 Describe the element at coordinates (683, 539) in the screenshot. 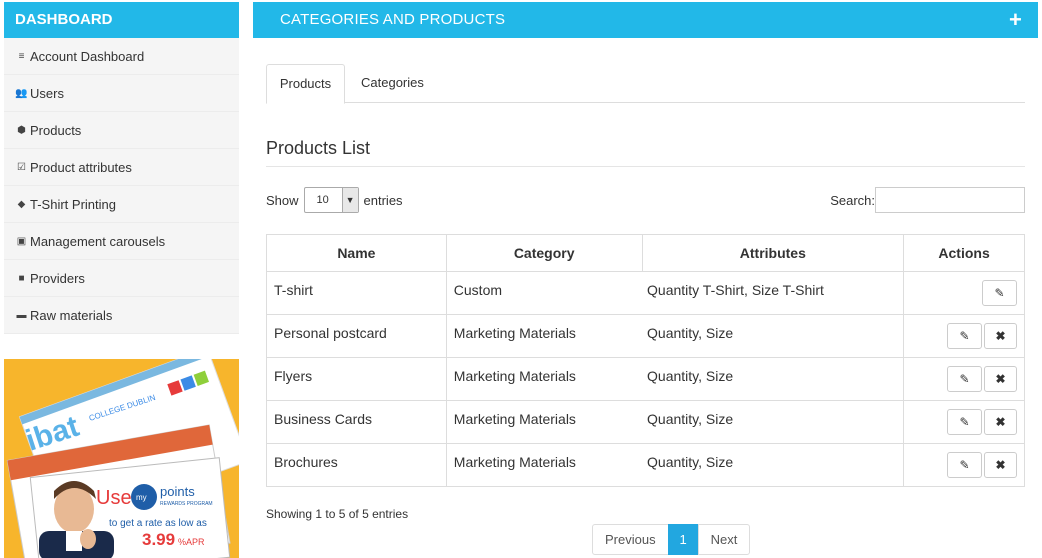

I see `page-button-current: 1` at that location.